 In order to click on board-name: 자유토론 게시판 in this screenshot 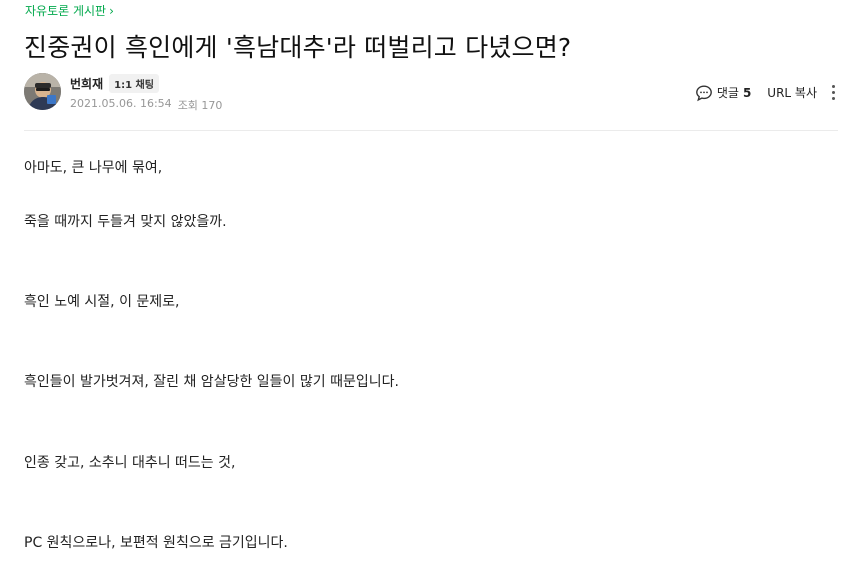, I will do `click(66, 11)`.